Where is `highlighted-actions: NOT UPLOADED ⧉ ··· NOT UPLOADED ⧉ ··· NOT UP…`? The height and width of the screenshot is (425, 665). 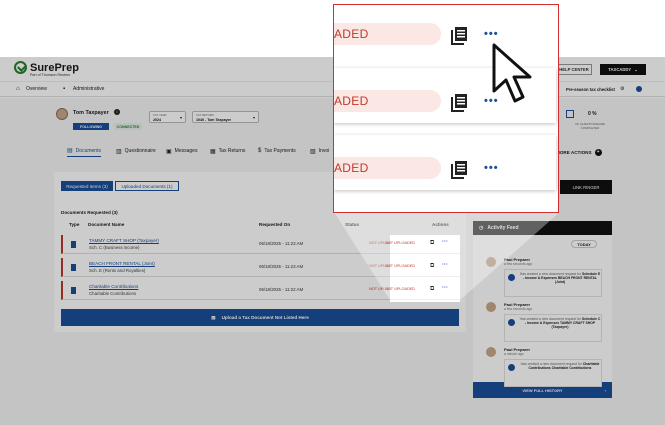
highlighted-actions: NOT UPLOADED ⧉ ··· NOT UPLOADED ⧉ ··· NOT UP… is located at coordinates (422, 268).